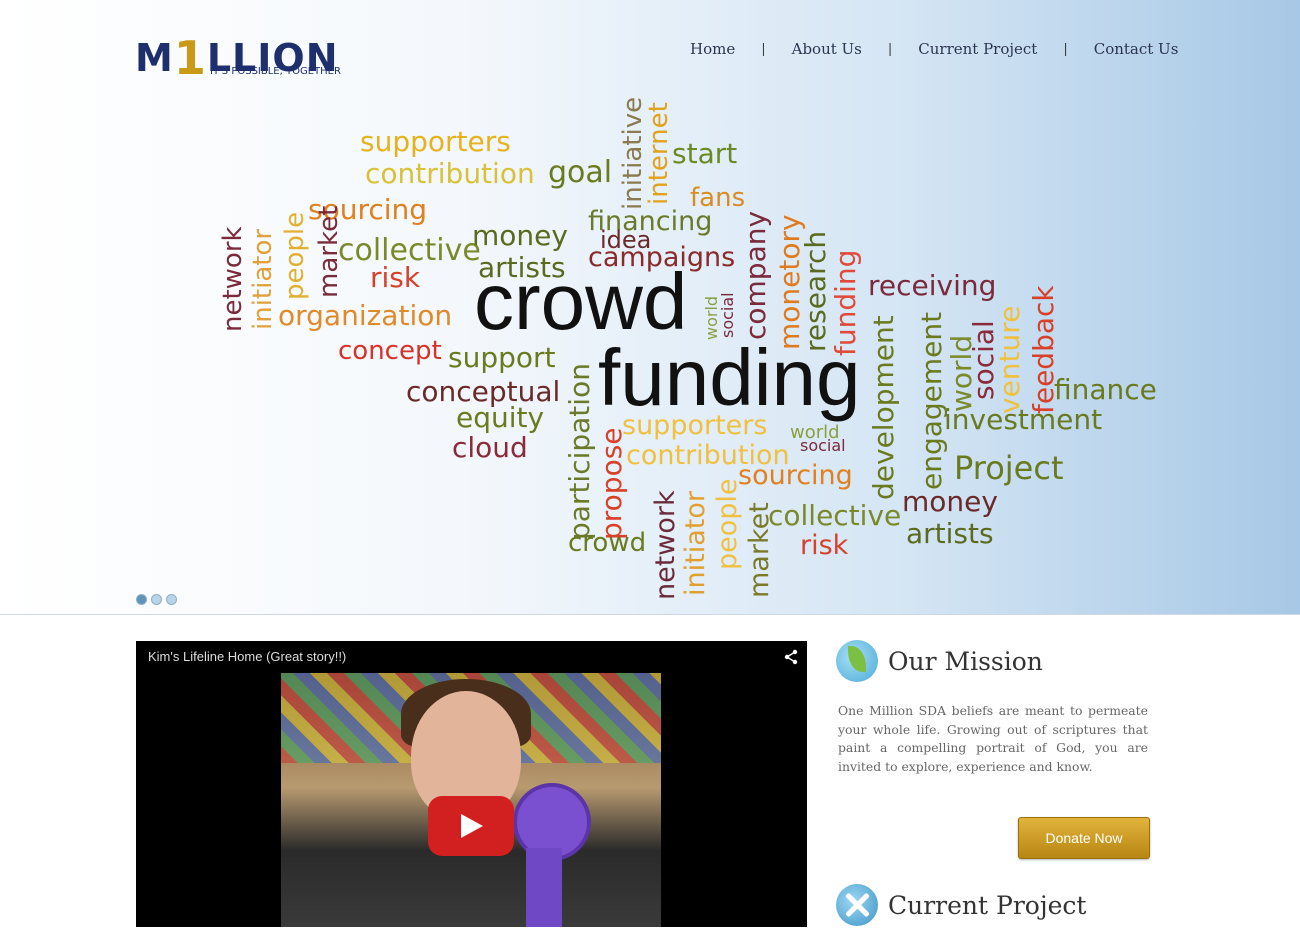 This screenshot has height=928, width=1300. What do you see at coordinates (1009, 359) in the screenshot?
I see `cloud-word: venture` at bounding box center [1009, 359].